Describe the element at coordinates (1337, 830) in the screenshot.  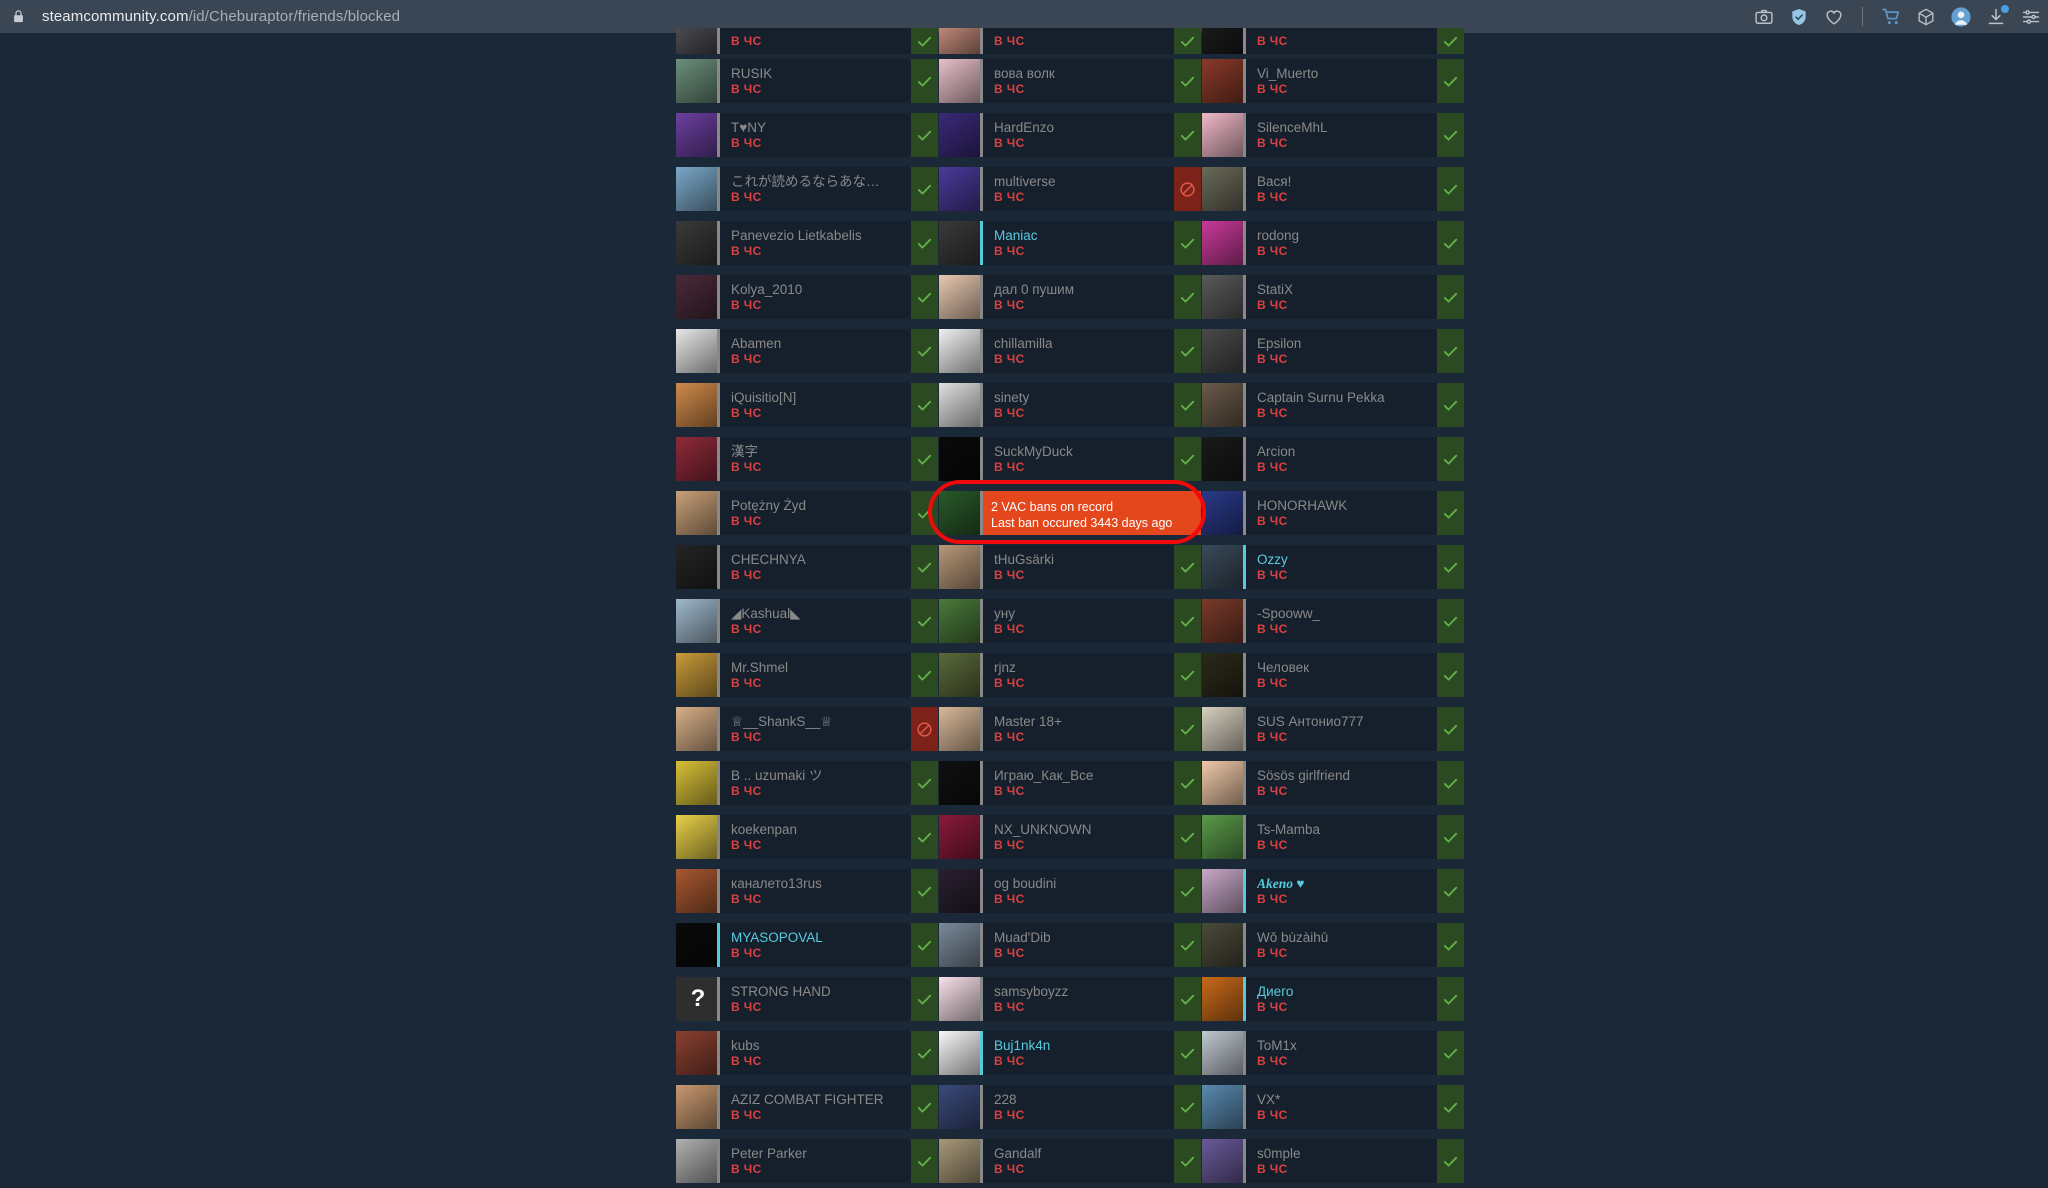
I see `player-name: Ts-Mamba` at that location.